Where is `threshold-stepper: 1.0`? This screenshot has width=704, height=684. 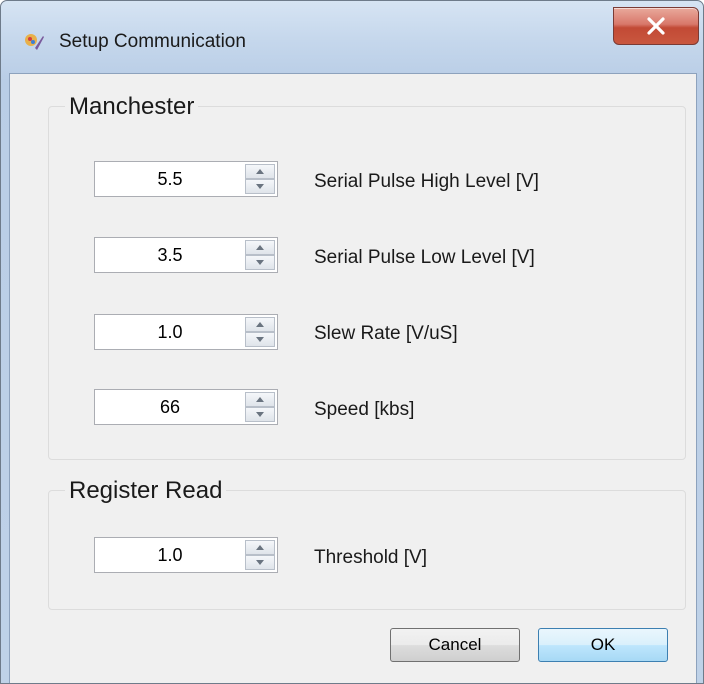
threshold-stepper: 1.0 is located at coordinates (186, 555).